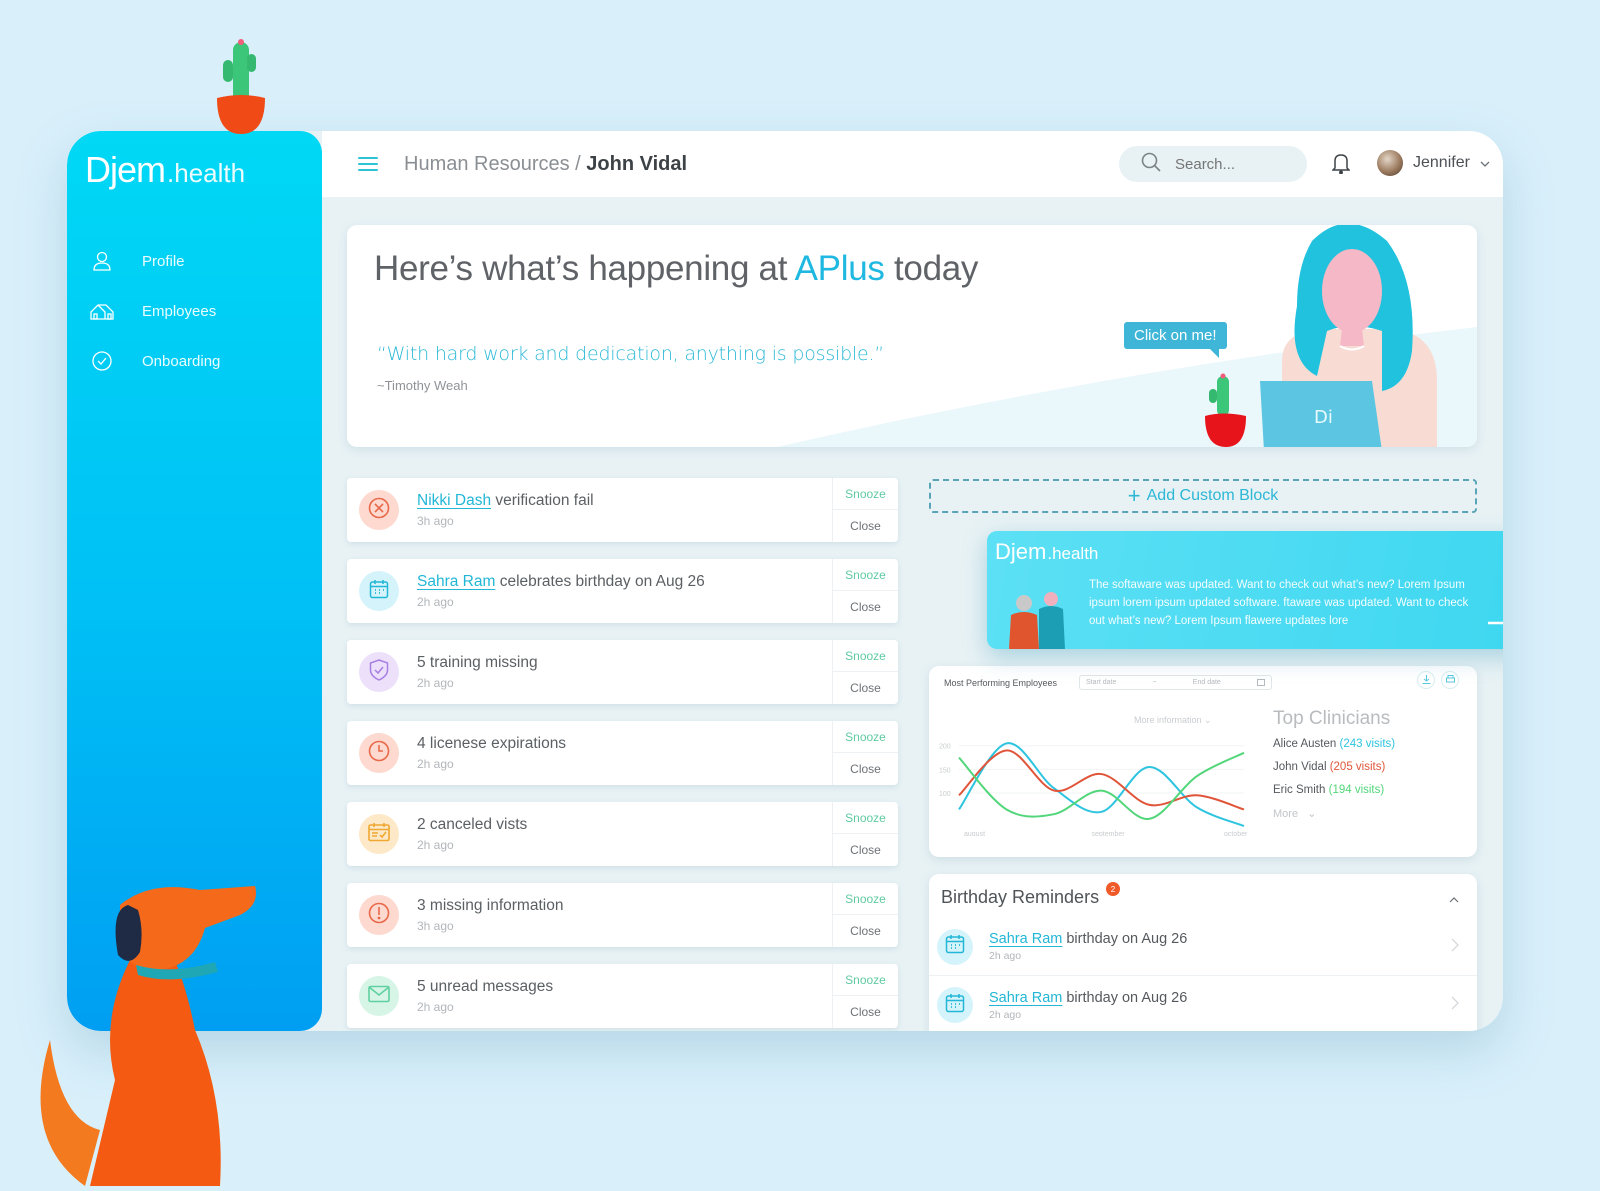 This screenshot has width=1600, height=1191. I want to click on notification-item: 2 canceled vists 2h ago Snooze Close, so click(622, 834).